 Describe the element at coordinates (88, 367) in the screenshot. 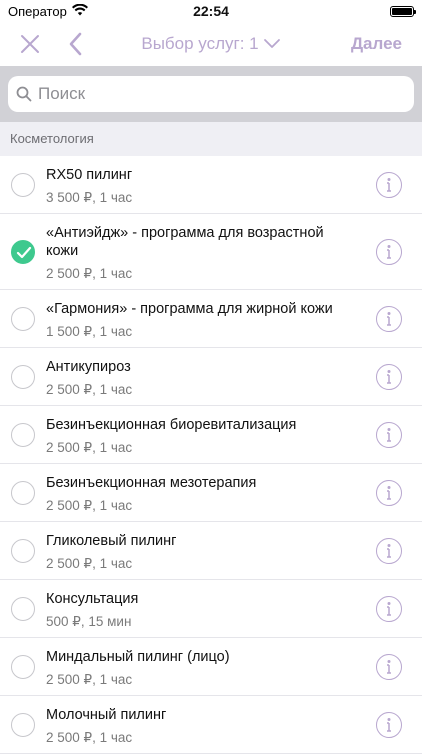

I see `service-name: Антикупироз` at that location.